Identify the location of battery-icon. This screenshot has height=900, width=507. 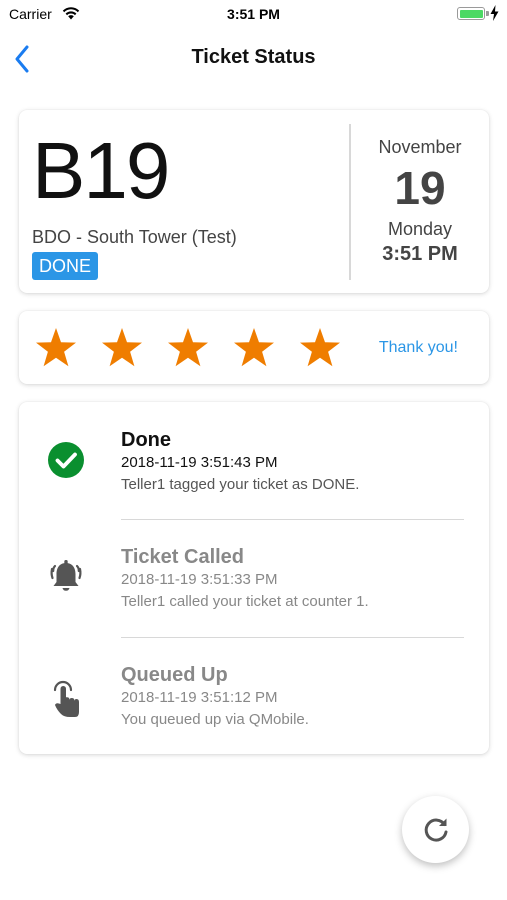
(473, 13).